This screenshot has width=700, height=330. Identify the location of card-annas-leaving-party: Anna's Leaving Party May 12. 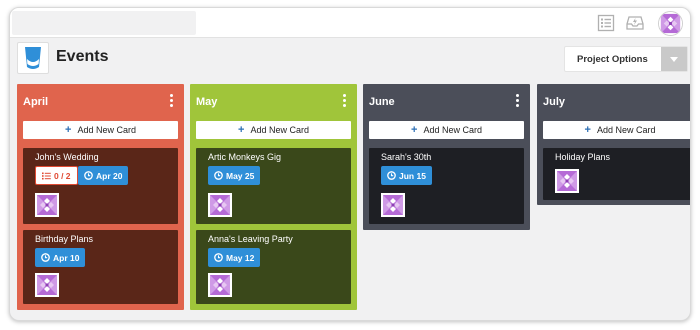
(273, 267).